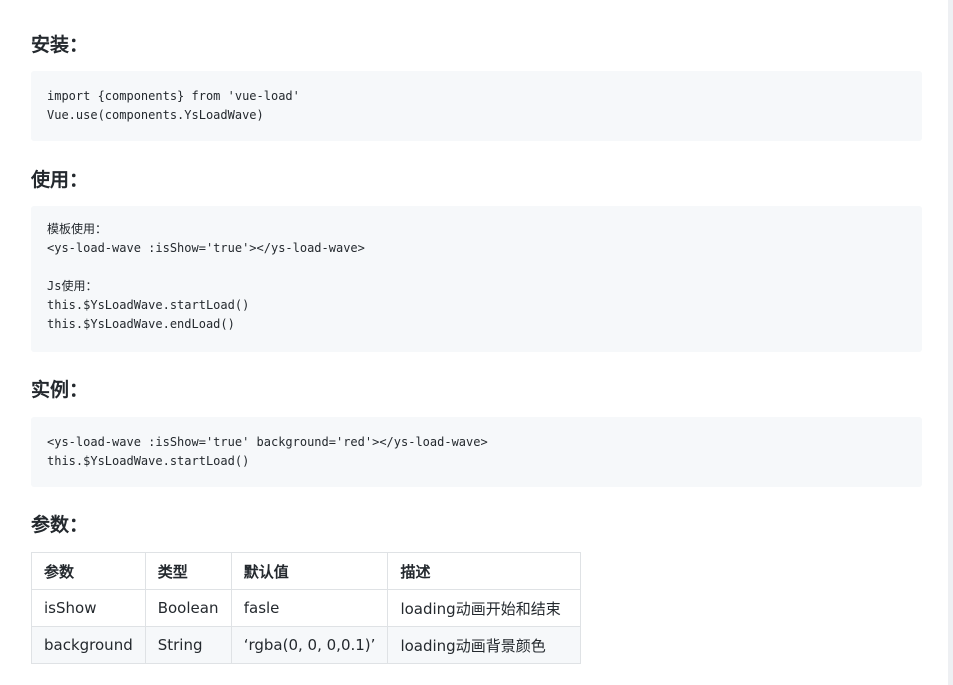  What do you see at coordinates (950, 342) in the screenshot?
I see `page-edge-strip` at bounding box center [950, 342].